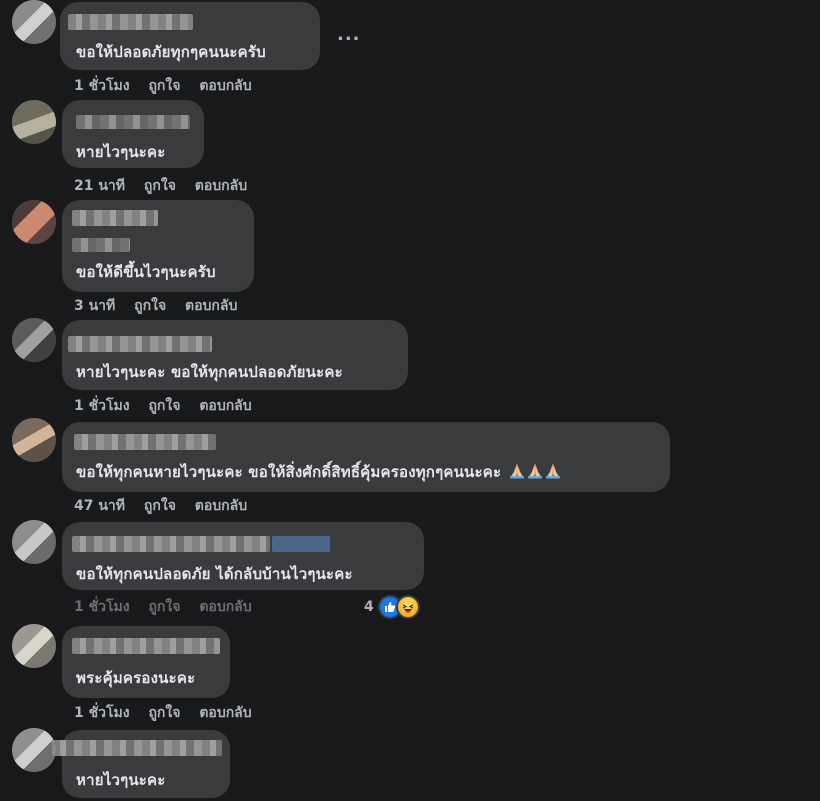  What do you see at coordinates (99, 186) in the screenshot?
I see `comment-time: 21 นาที` at bounding box center [99, 186].